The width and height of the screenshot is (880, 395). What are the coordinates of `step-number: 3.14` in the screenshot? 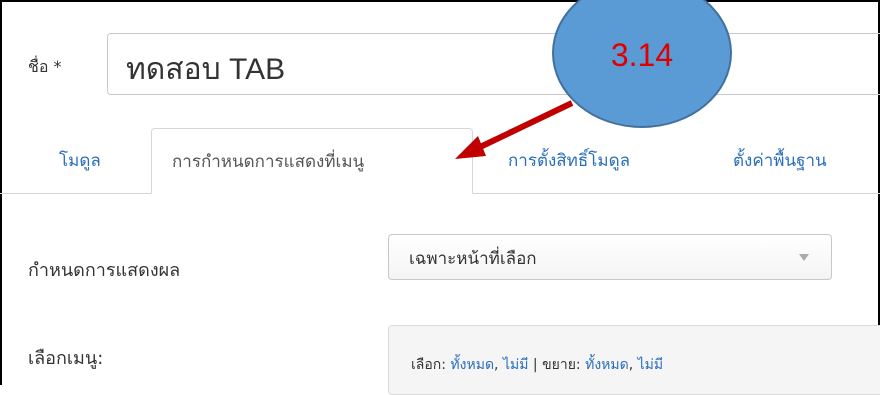 It's located at (642, 55).